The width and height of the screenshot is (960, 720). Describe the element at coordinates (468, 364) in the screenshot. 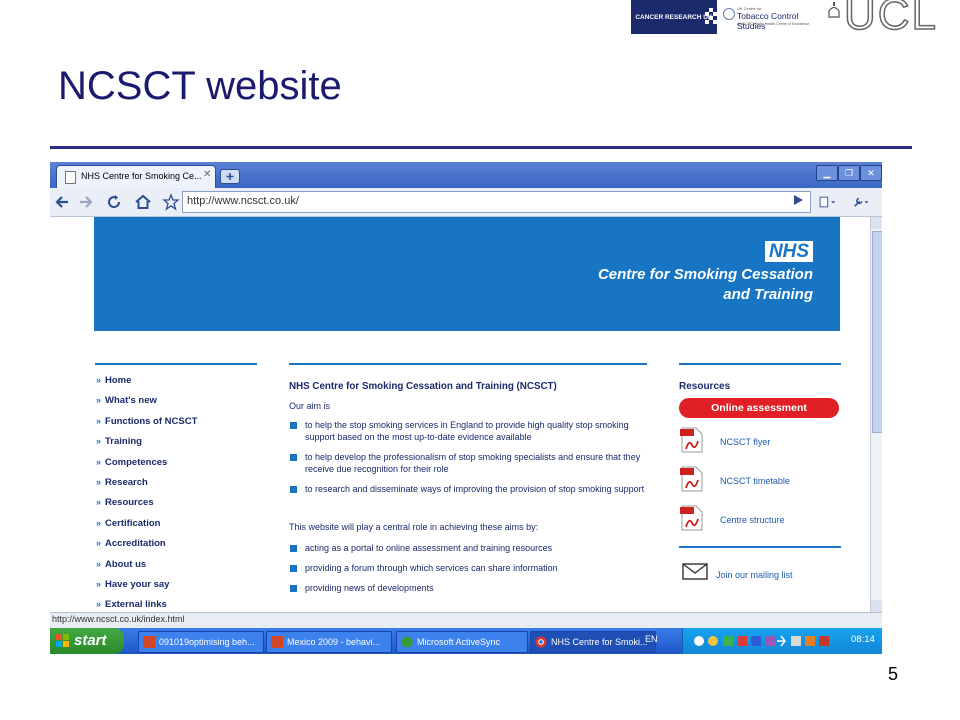

I see `main-divider` at that location.